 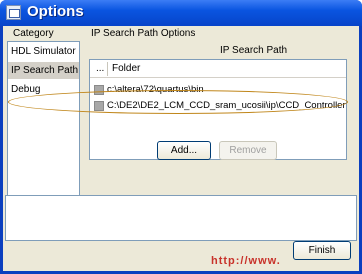 I want to click on window-title: Options, so click(x=55, y=11).